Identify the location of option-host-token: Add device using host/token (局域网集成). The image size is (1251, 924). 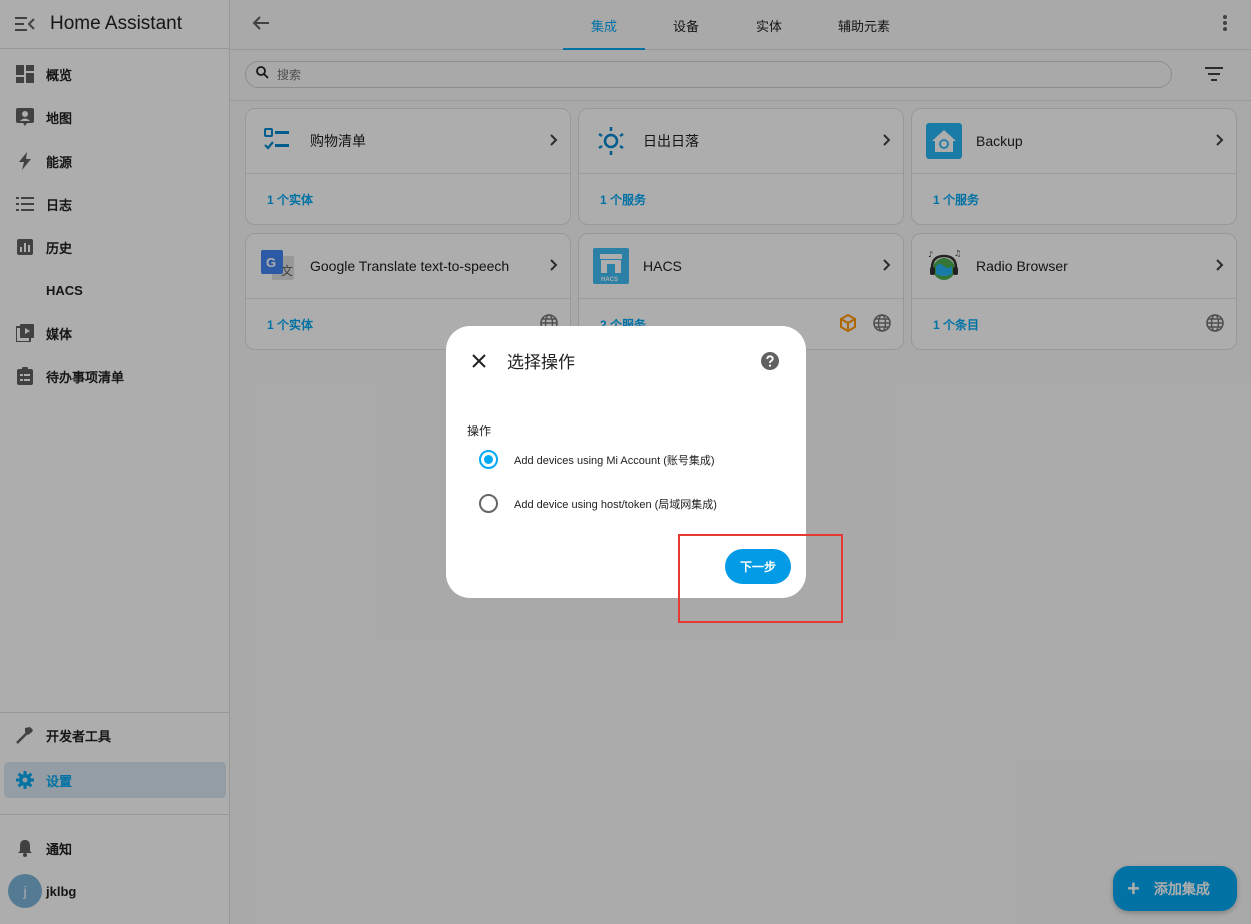
(598, 503).